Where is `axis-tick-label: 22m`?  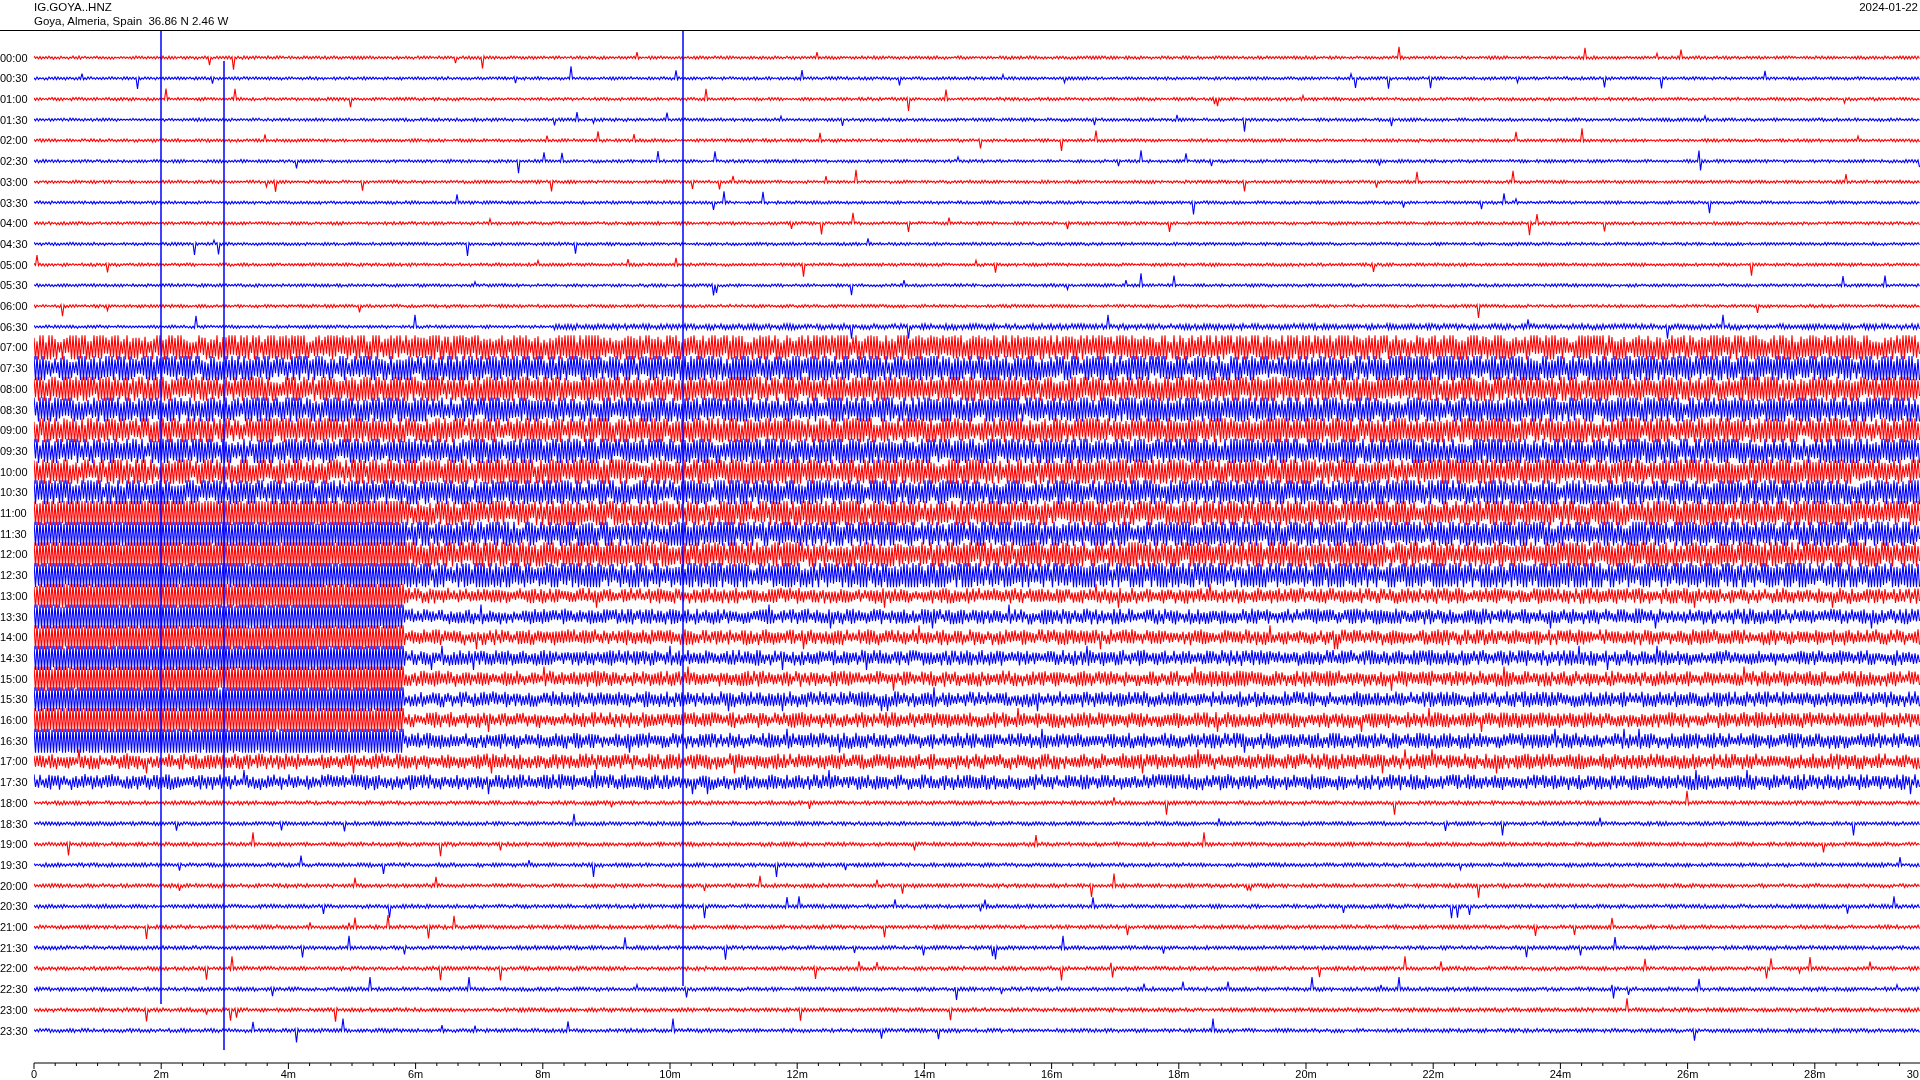
axis-tick-label: 22m is located at coordinates (1433, 1074).